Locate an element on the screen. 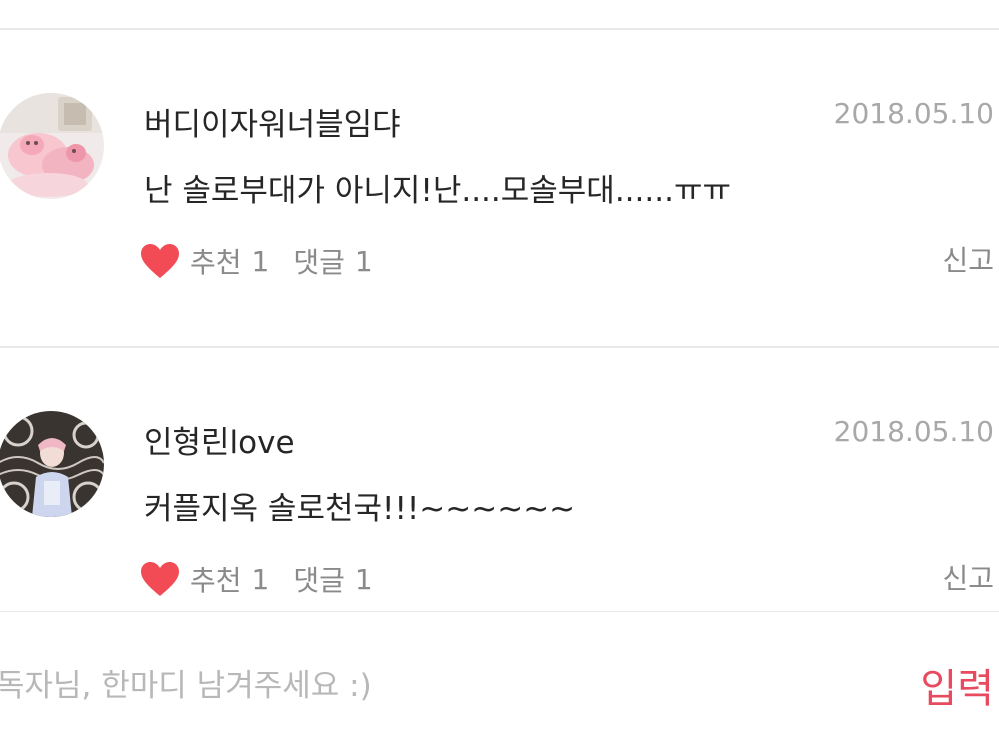  comment-divider is located at coordinates (499, 347).